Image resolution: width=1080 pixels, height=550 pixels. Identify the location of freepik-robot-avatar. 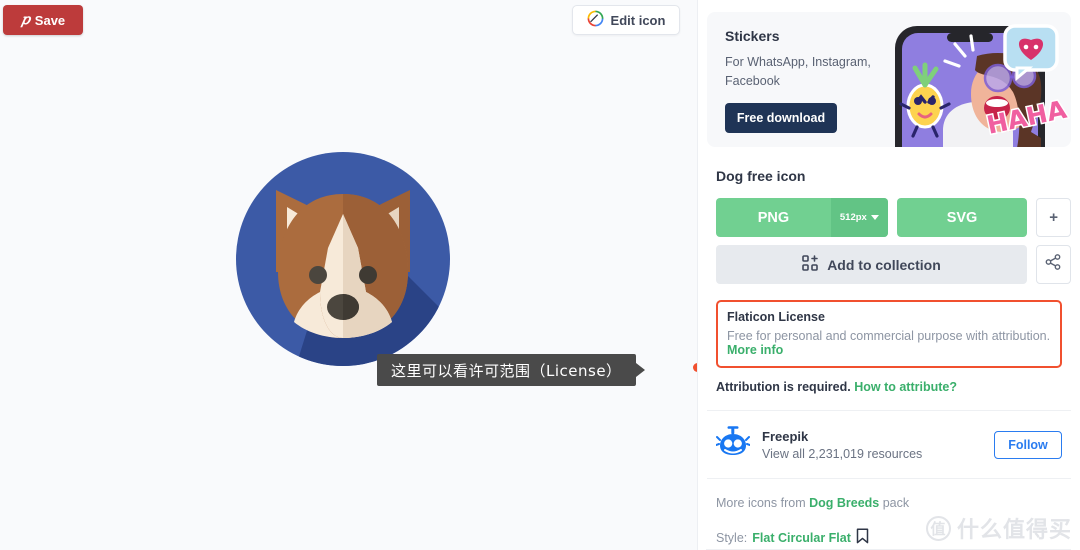
(733, 444).